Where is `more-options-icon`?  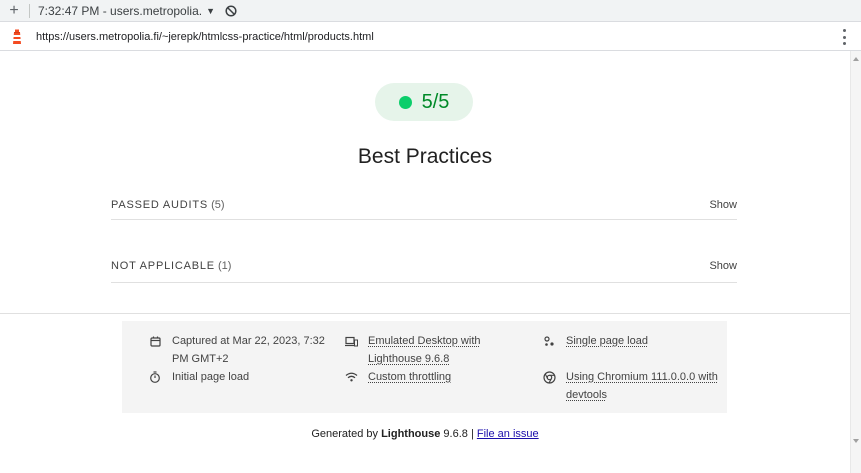 more-options-icon is located at coordinates (845, 37).